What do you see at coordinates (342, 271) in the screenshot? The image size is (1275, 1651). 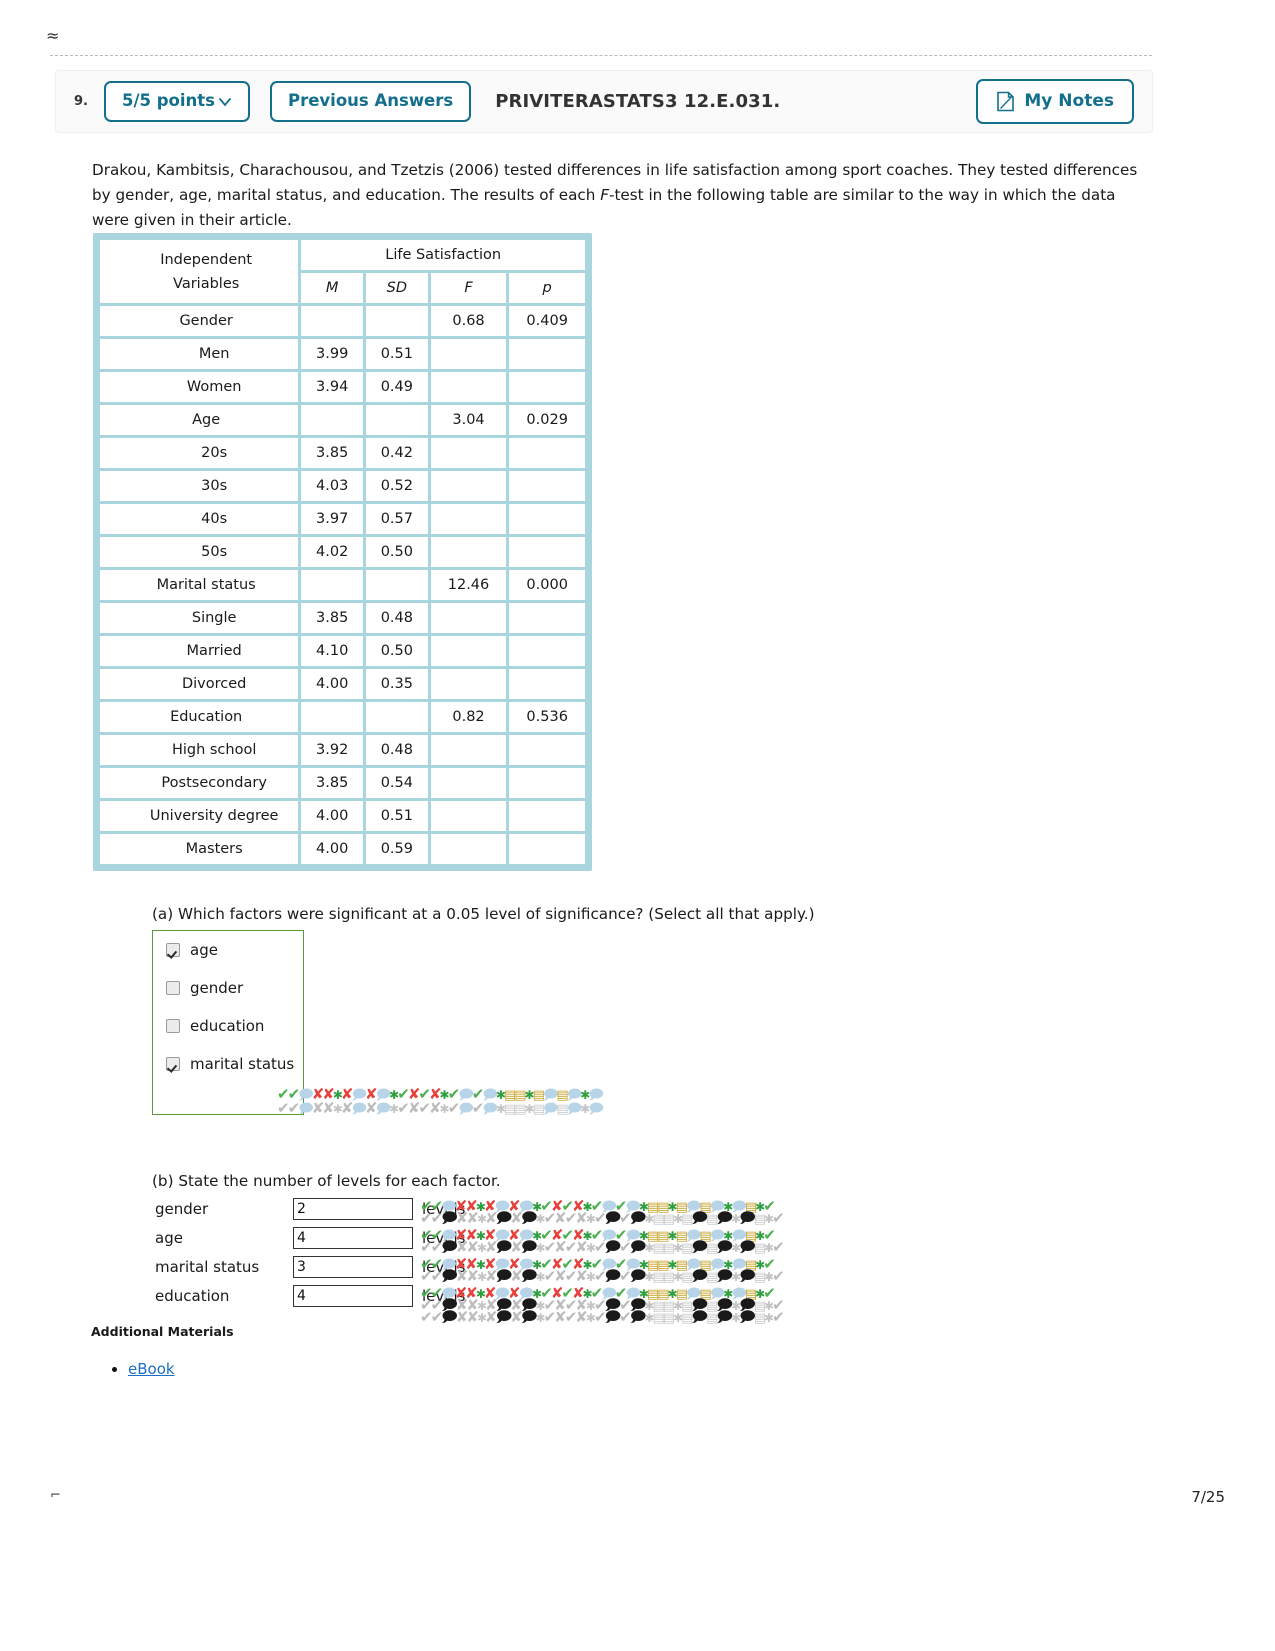 I see `table-header-row-1: Independent Variables Life Satisfaction` at bounding box center [342, 271].